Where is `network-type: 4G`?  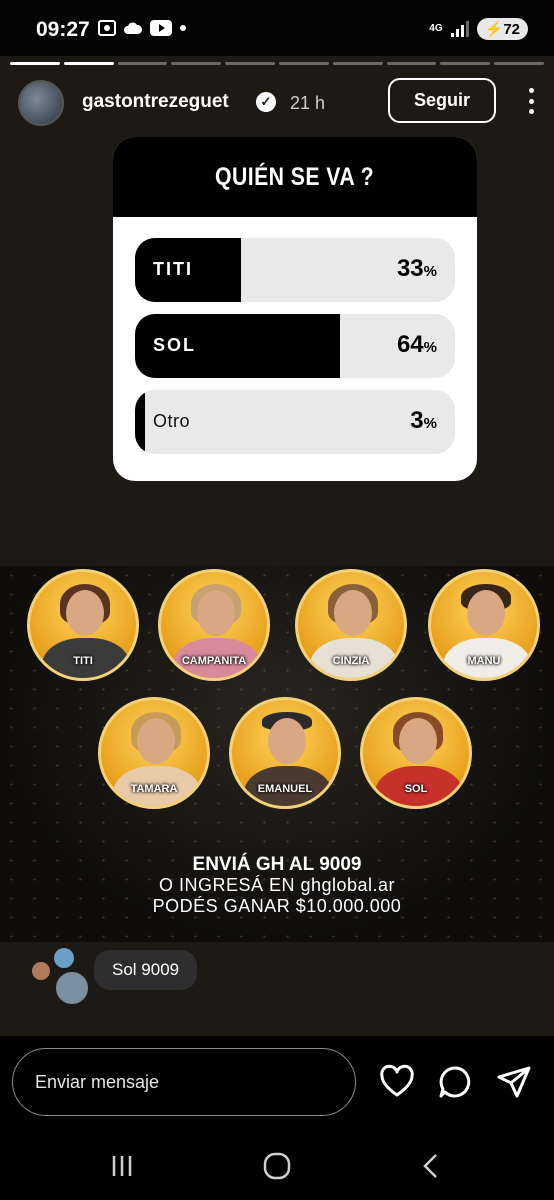
network-type: 4G is located at coordinates (436, 28).